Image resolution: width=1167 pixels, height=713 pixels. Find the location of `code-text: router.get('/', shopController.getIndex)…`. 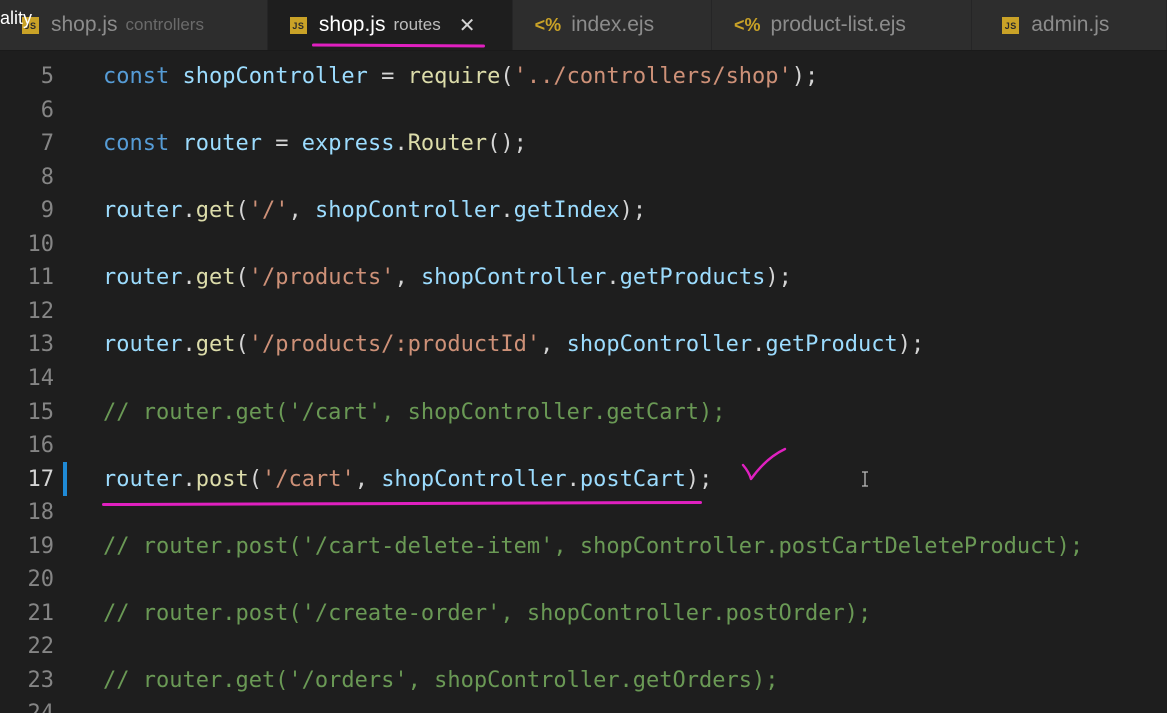

code-text: router.get('/', shopController.getIndex)… is located at coordinates (374, 211).